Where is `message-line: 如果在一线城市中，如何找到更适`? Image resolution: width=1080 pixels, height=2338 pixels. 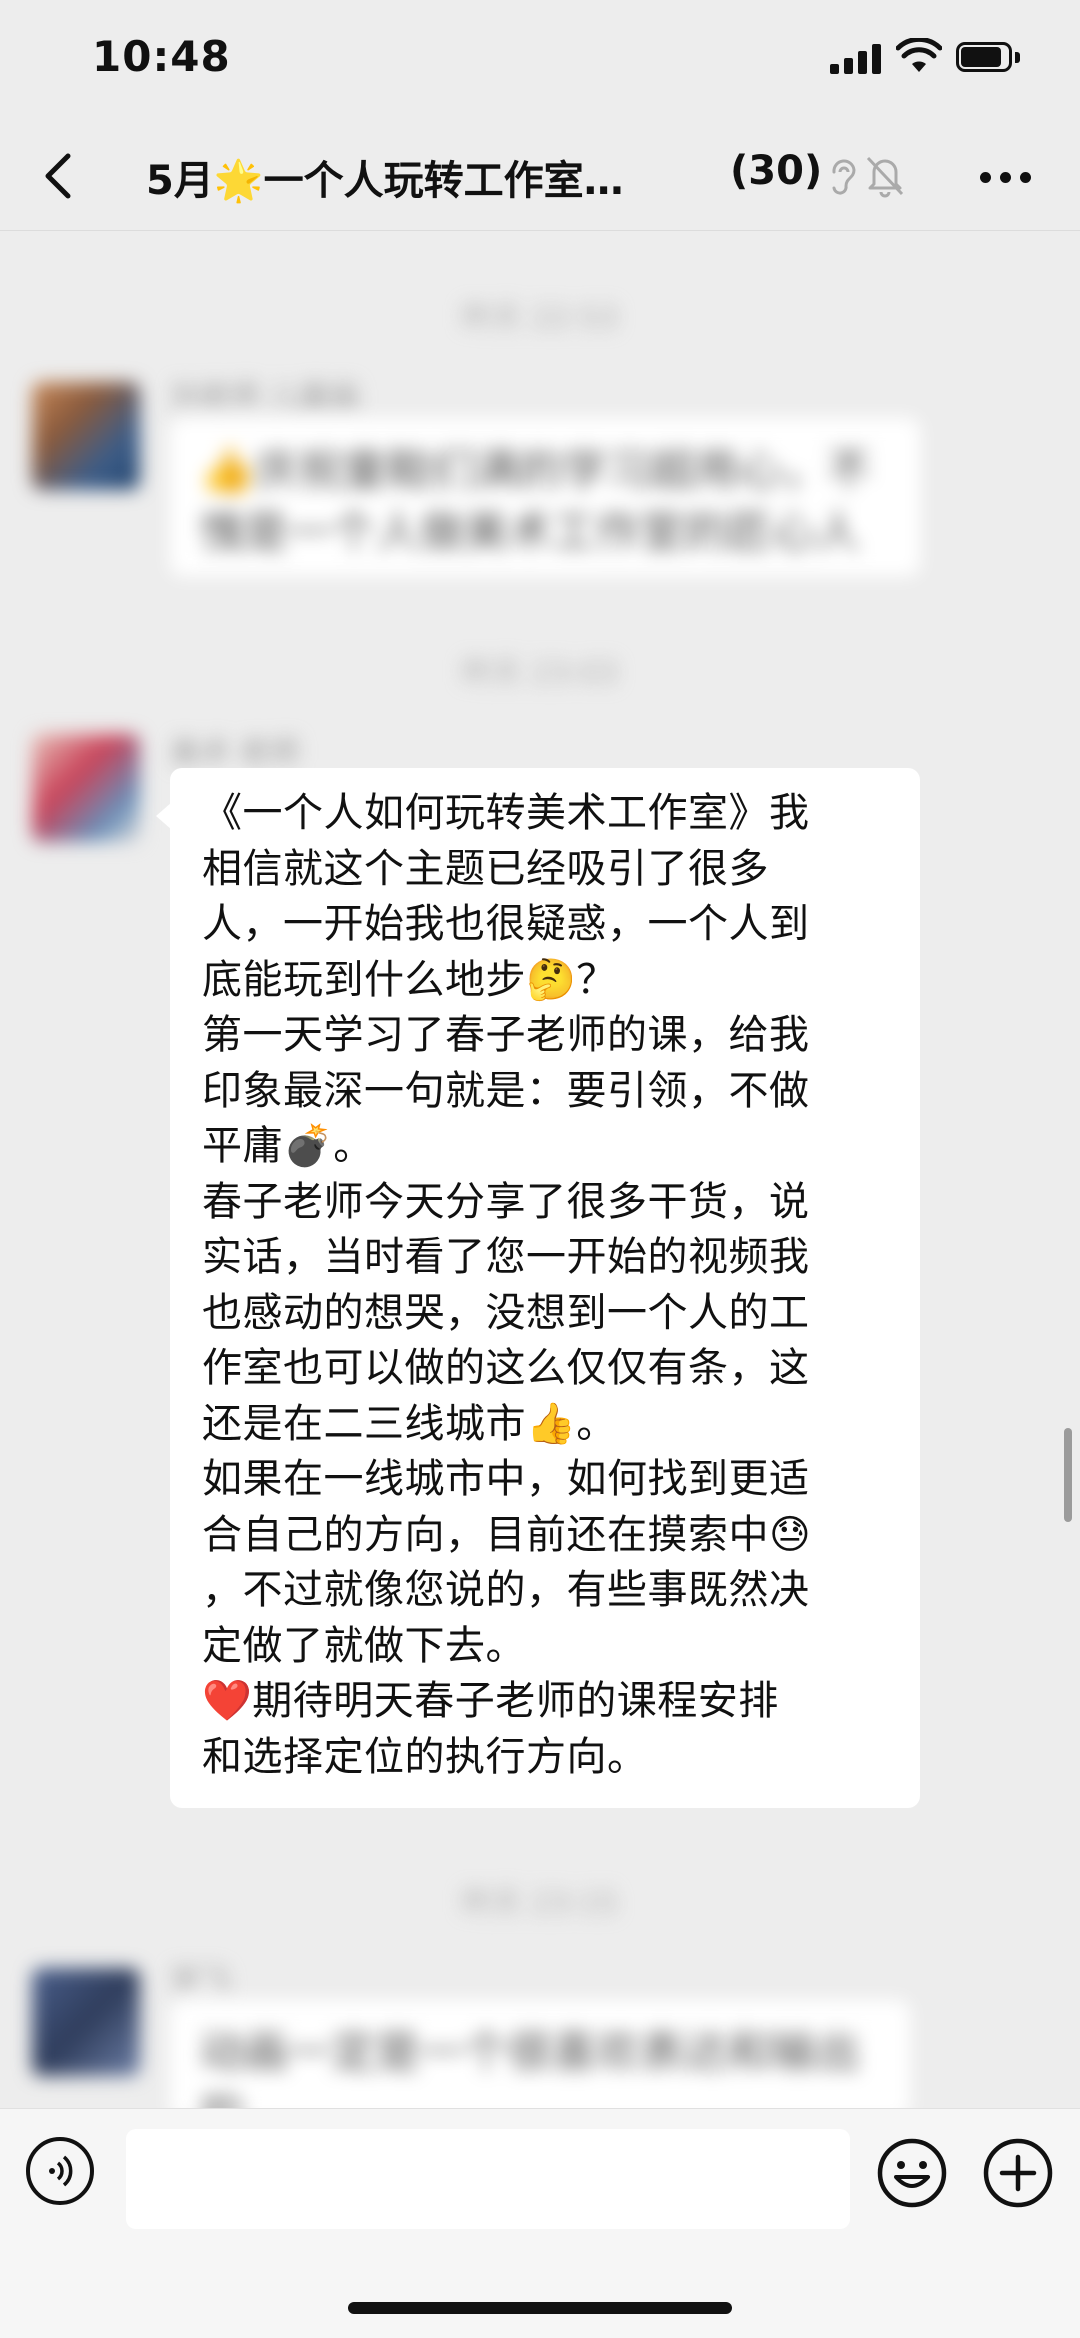 message-line: 如果在一线城市中，如何找到更适 is located at coordinates (506, 1479).